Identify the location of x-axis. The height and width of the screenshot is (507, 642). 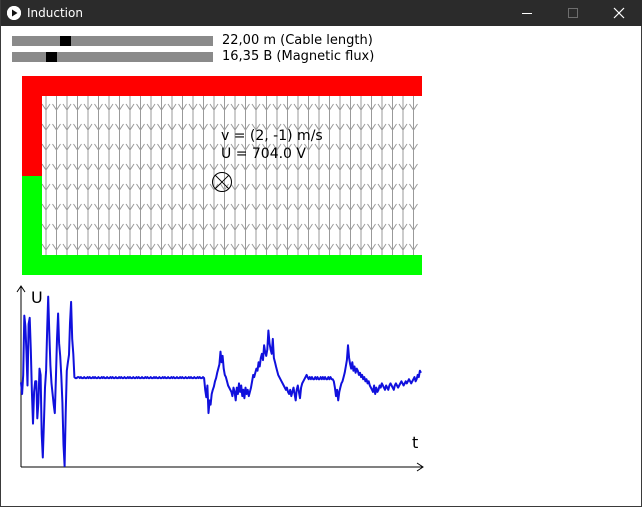
(222, 467).